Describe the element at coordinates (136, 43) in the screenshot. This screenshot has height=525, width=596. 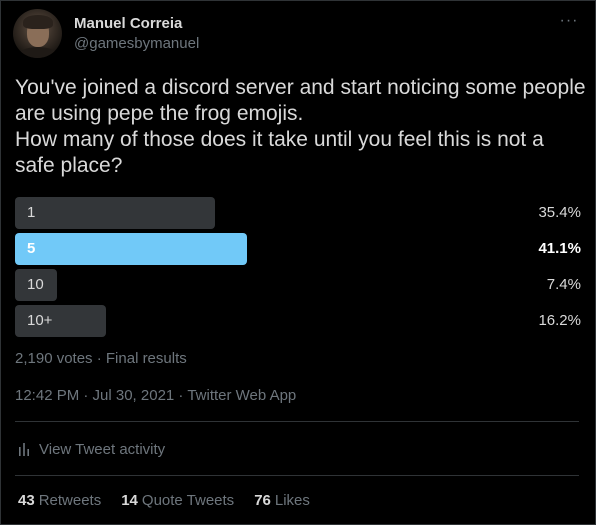
I see `author-handle: @gamesbymanuel` at that location.